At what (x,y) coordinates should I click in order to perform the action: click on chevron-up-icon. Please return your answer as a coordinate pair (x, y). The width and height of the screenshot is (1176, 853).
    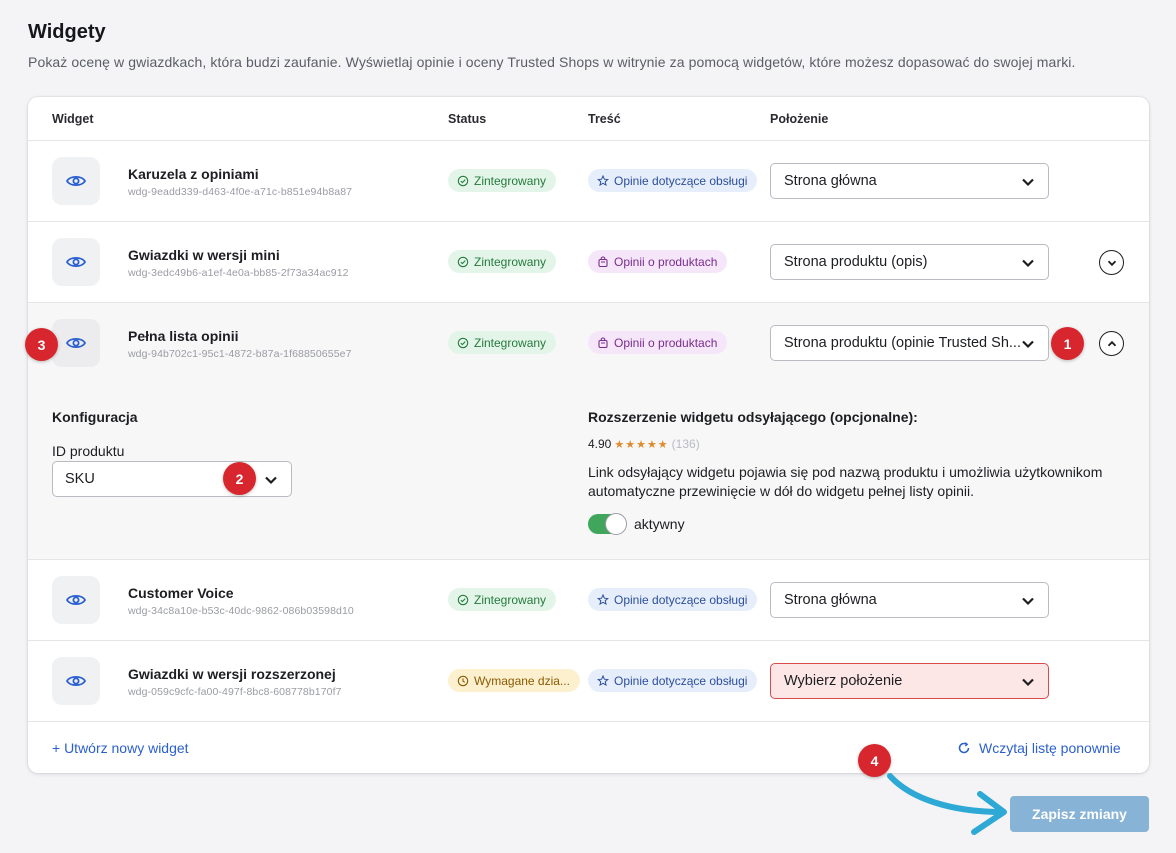
    Looking at the image, I should click on (1111, 343).